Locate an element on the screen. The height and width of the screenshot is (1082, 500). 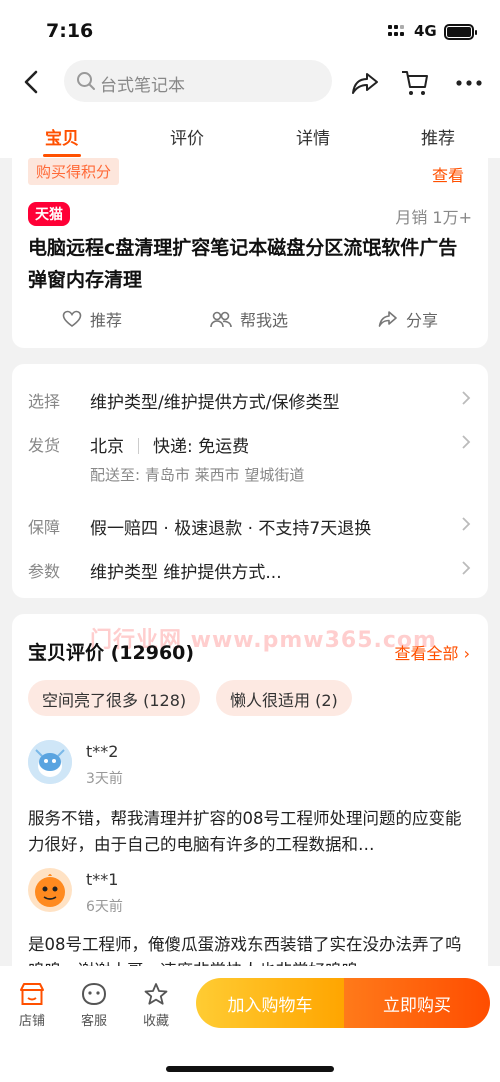
review-tag: 空间亮了很多 (128) is located at coordinates (114, 698).